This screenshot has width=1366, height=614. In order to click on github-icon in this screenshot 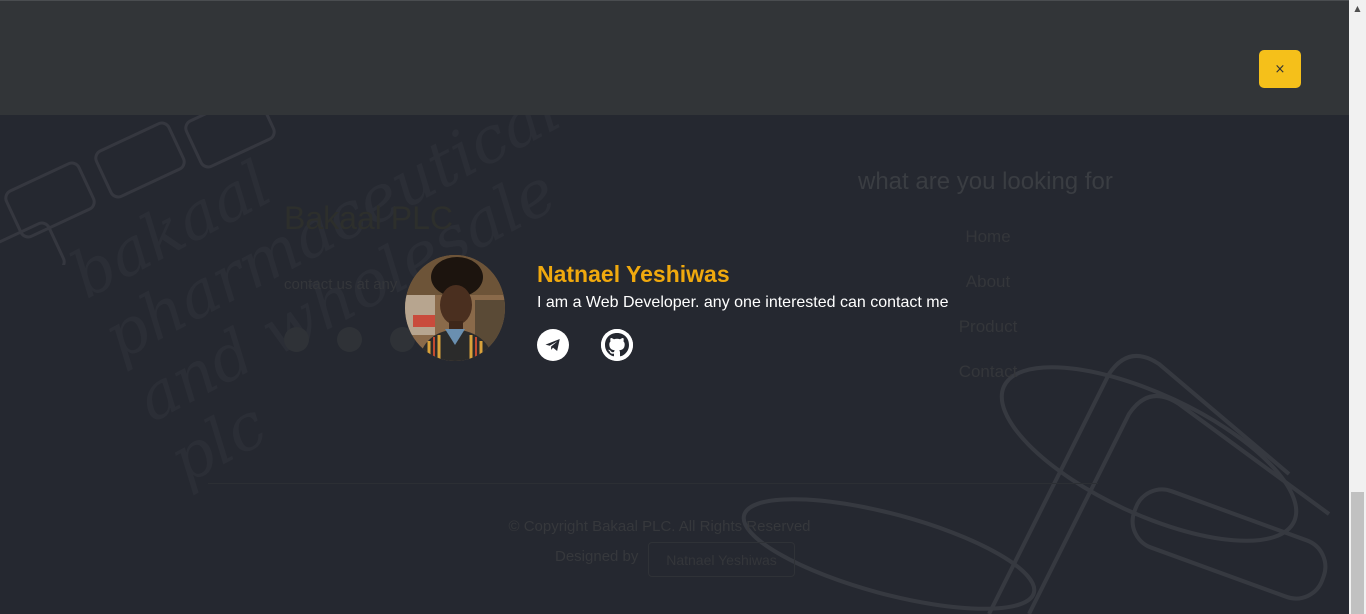, I will do `click(617, 345)`.